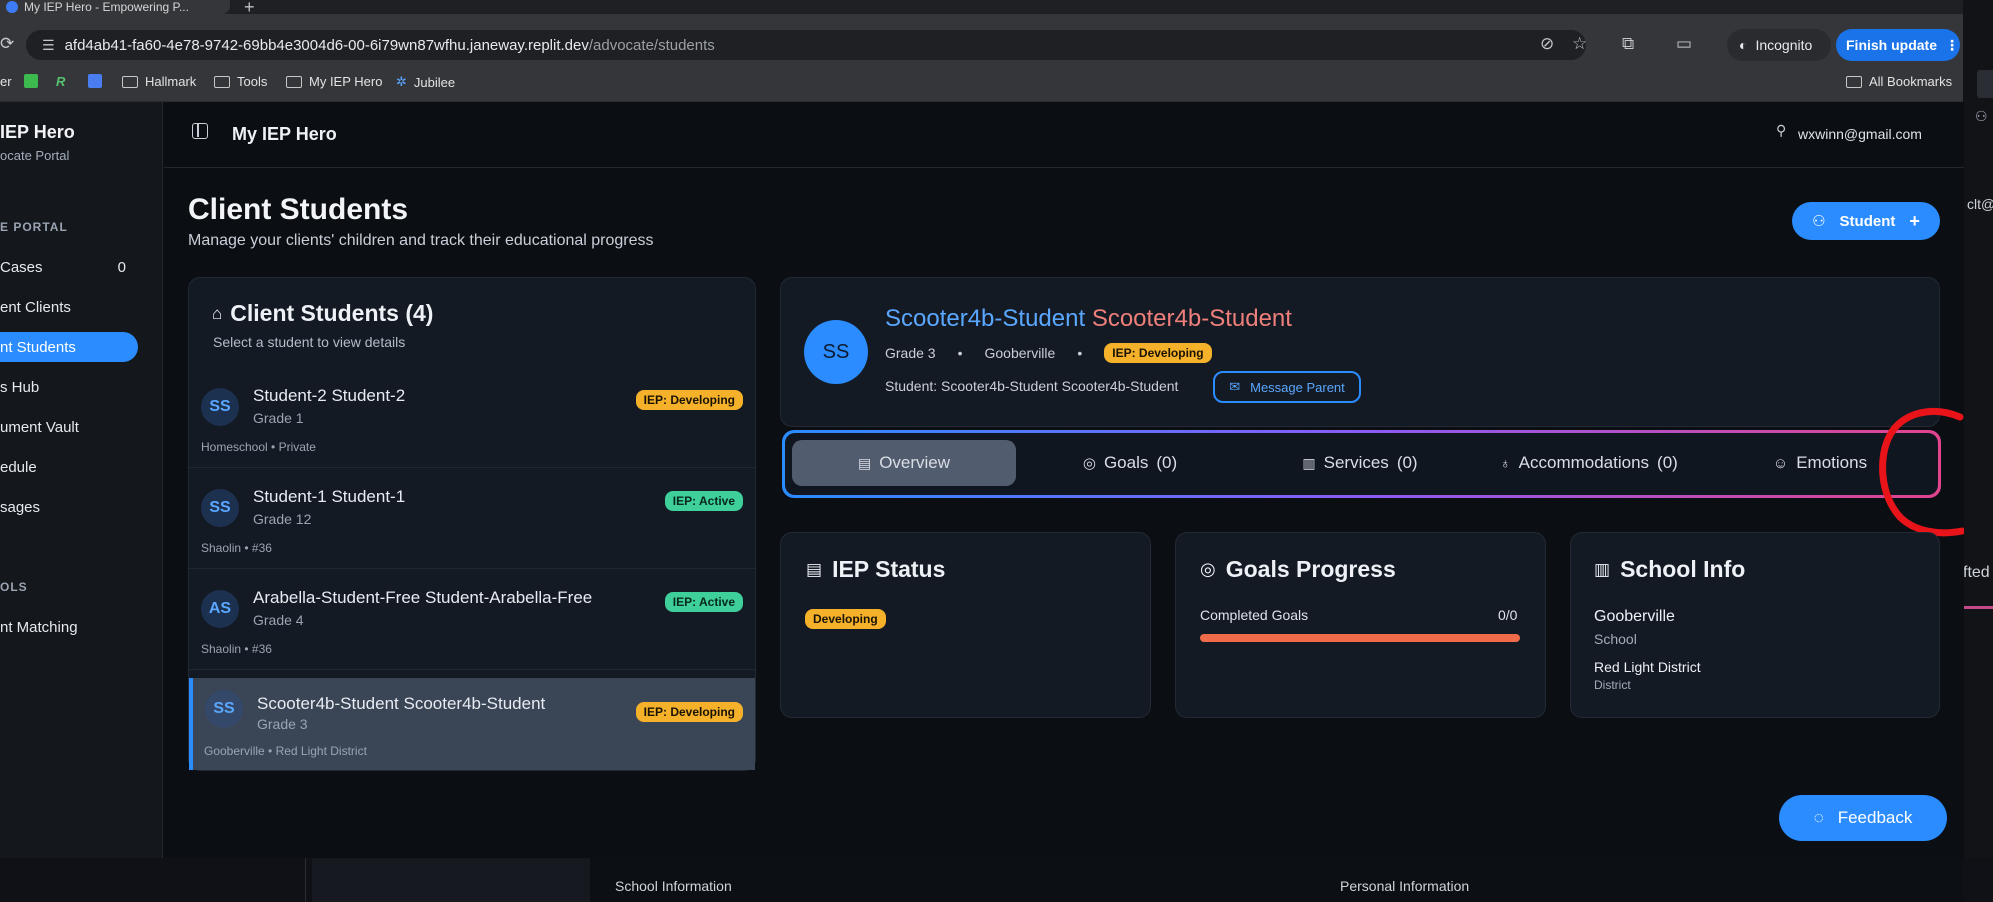 This screenshot has height=902, width=1993. What do you see at coordinates (1405, 886) in the screenshot?
I see `bg-personal-information: Personal Information` at bounding box center [1405, 886].